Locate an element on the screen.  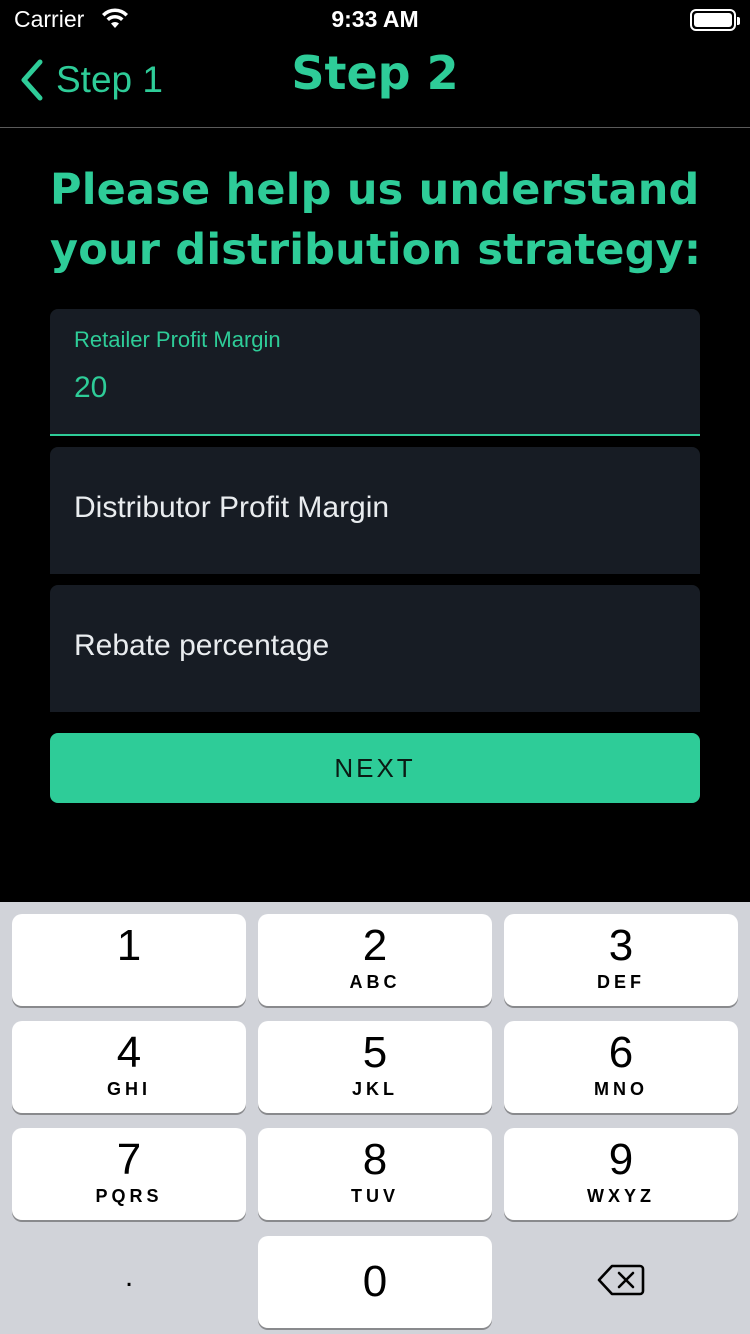
battery-icon is located at coordinates (715, 20).